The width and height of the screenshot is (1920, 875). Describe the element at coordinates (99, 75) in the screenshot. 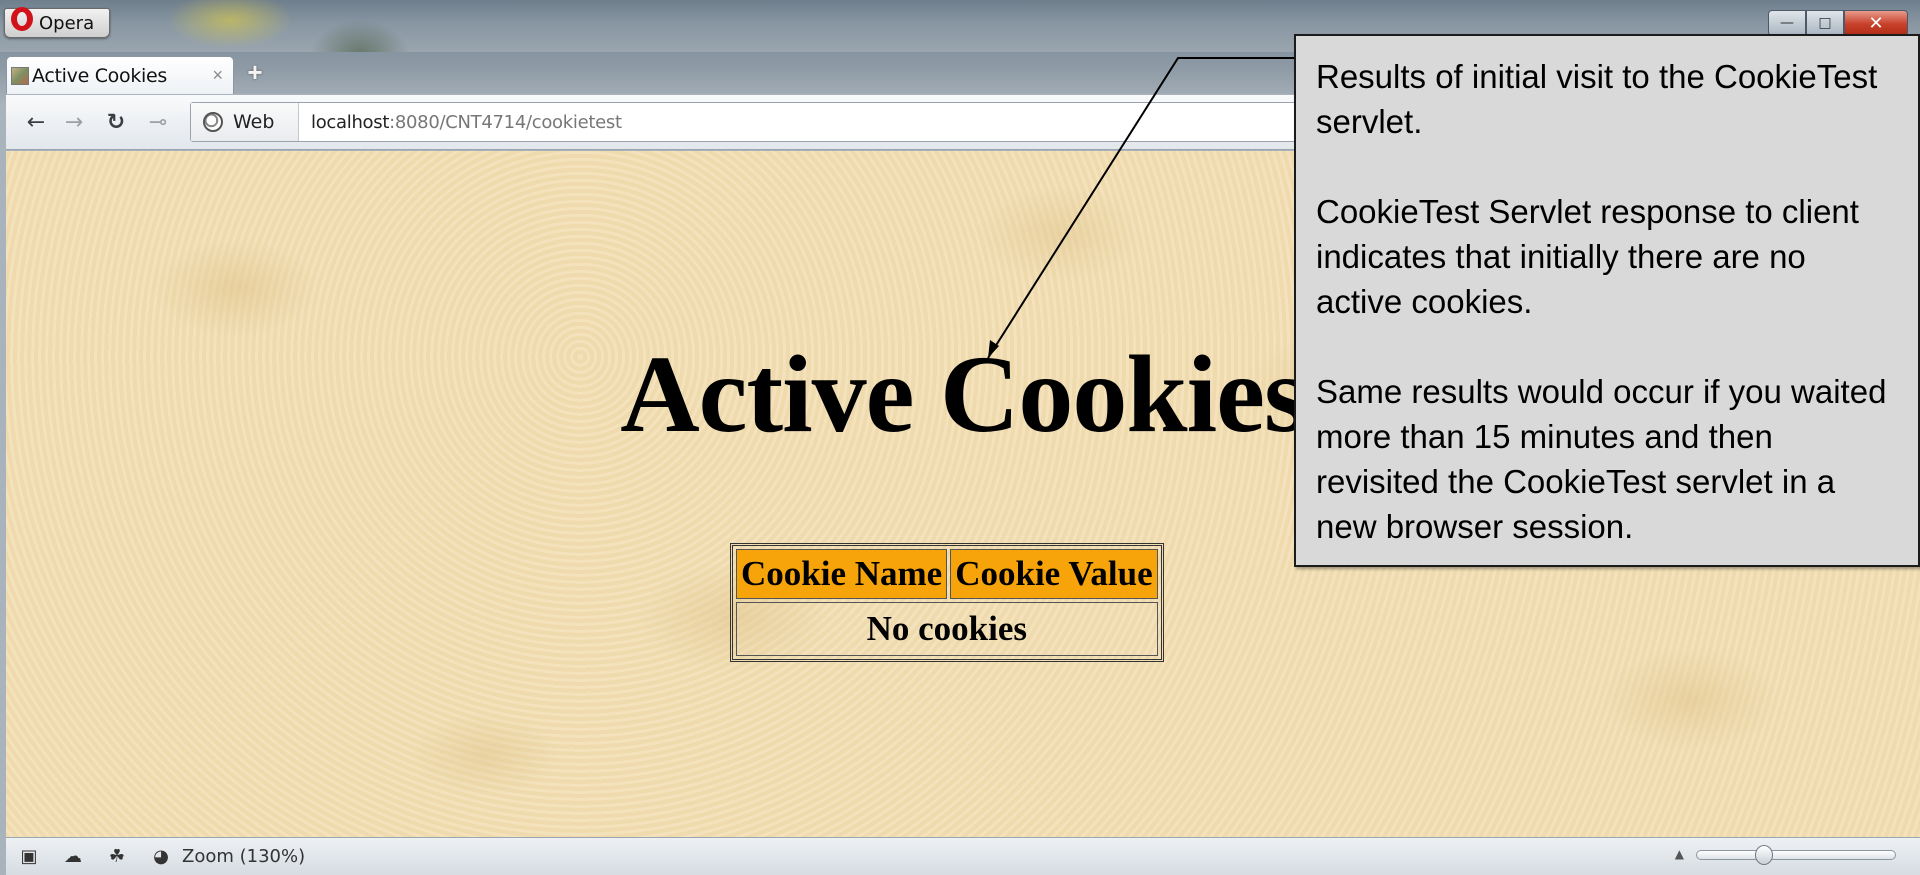

I see `tab-label: Active Cookies` at that location.